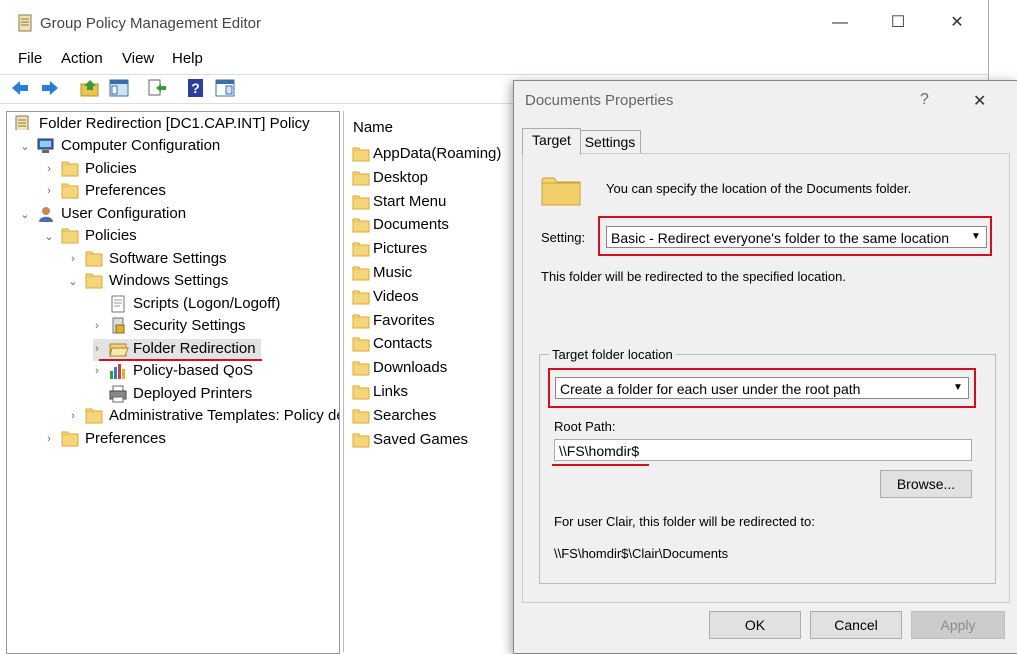 This screenshot has width=1017, height=654. What do you see at coordinates (90, 88) in the screenshot?
I see `up-folder-icon` at bounding box center [90, 88].